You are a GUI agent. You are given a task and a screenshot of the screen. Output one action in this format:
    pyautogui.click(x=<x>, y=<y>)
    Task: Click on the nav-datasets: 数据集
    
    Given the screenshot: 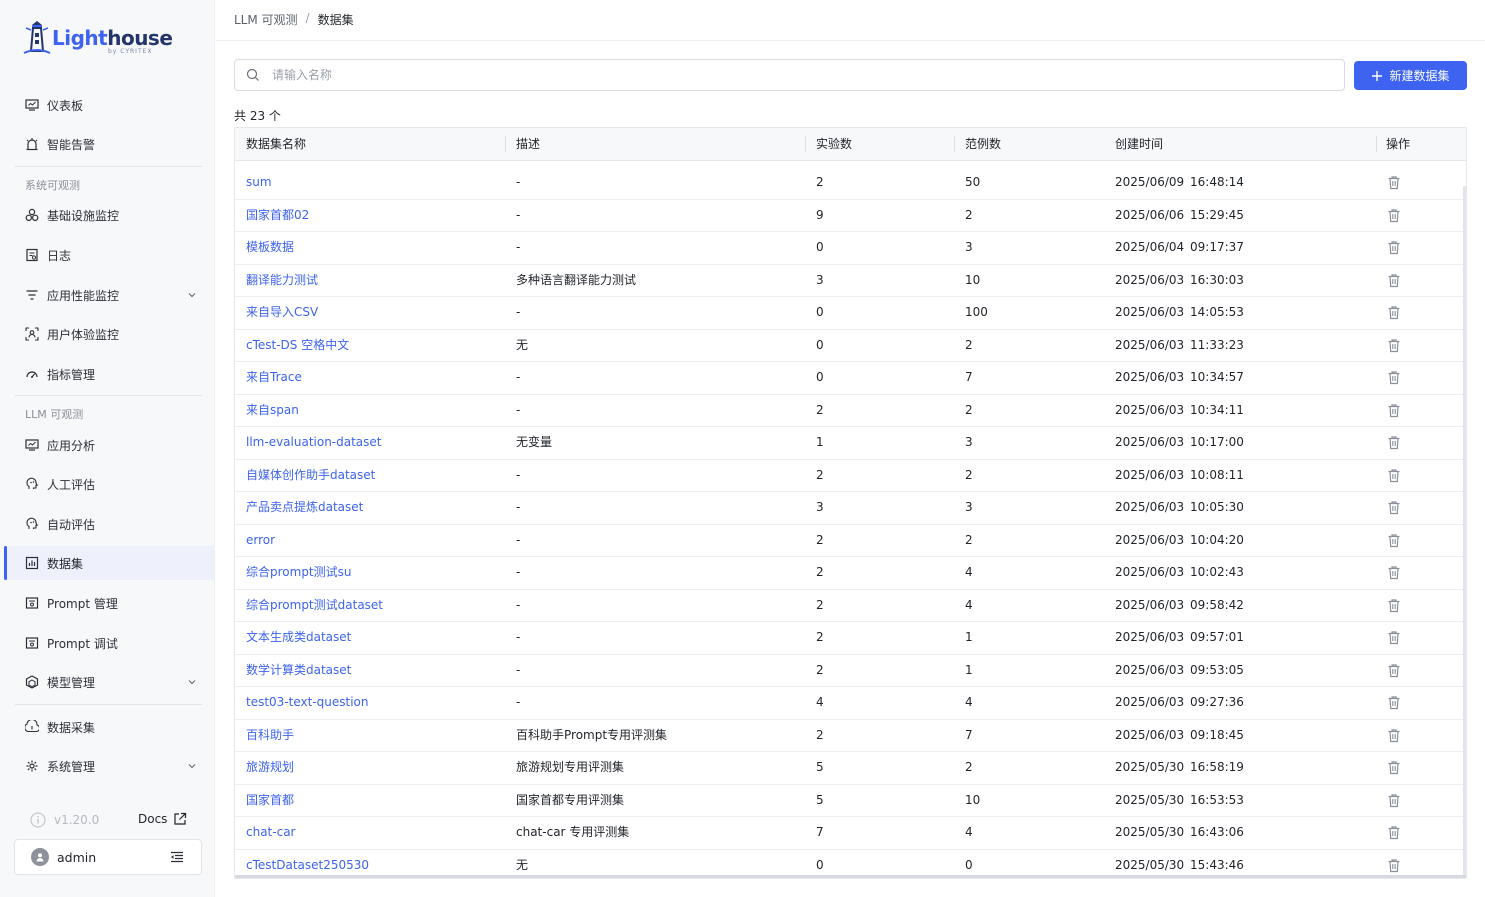 What is the action you would take?
    pyautogui.click(x=109, y=563)
    